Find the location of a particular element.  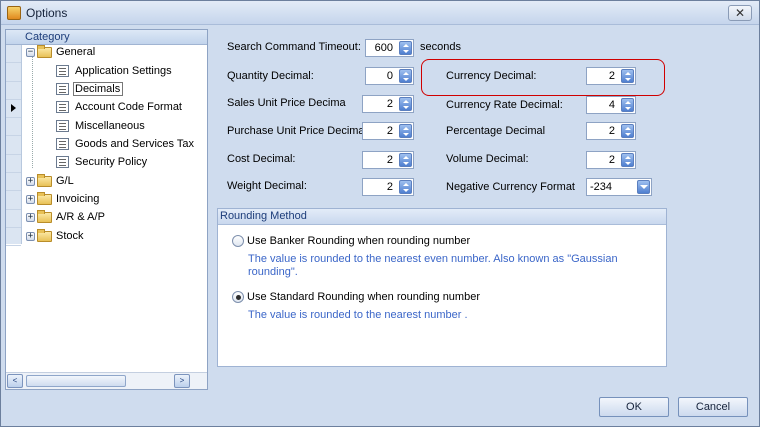

purchase-unit-price-decimal-label: Purchase Unit Price Decima is located at coordinates (296, 131).